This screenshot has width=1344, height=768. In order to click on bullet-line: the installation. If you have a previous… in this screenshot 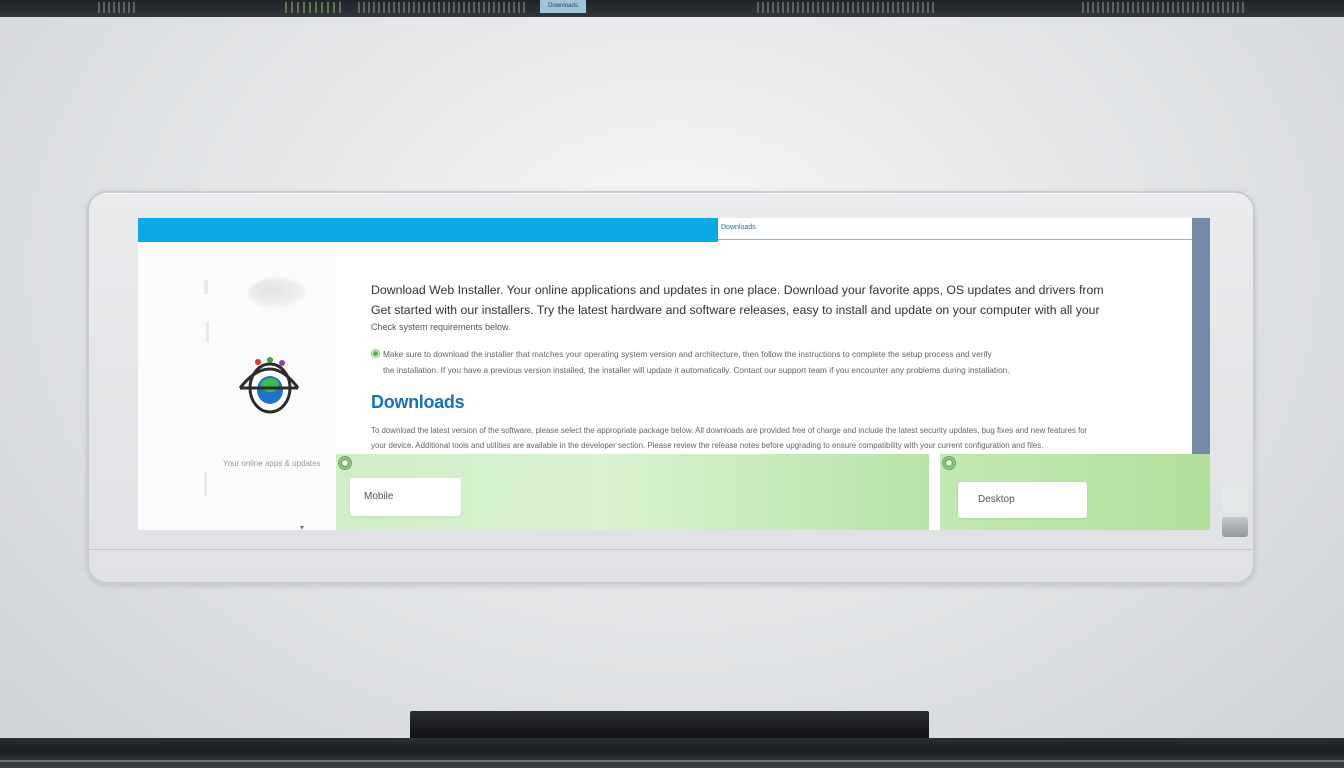, I will do `click(696, 370)`.